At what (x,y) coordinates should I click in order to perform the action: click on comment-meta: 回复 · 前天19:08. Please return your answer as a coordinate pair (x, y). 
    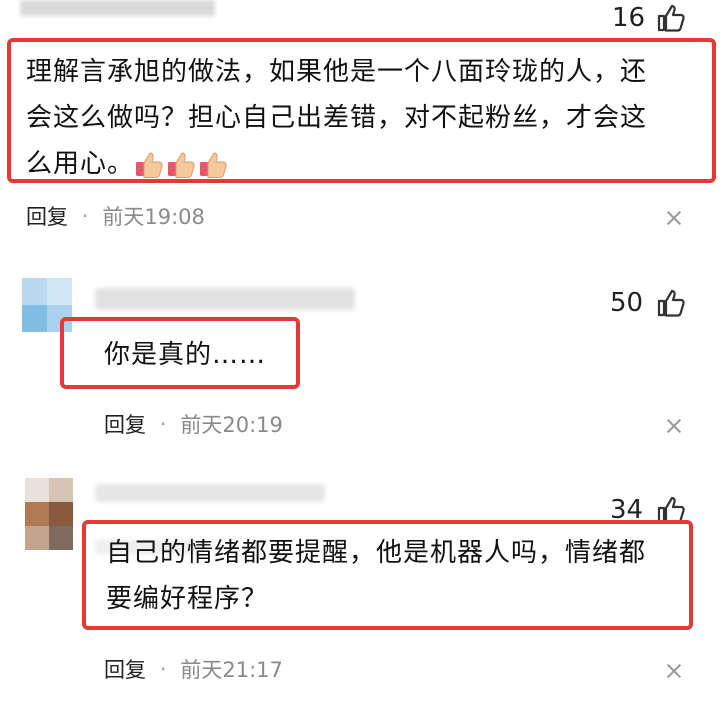
    Looking at the image, I should click on (115, 216).